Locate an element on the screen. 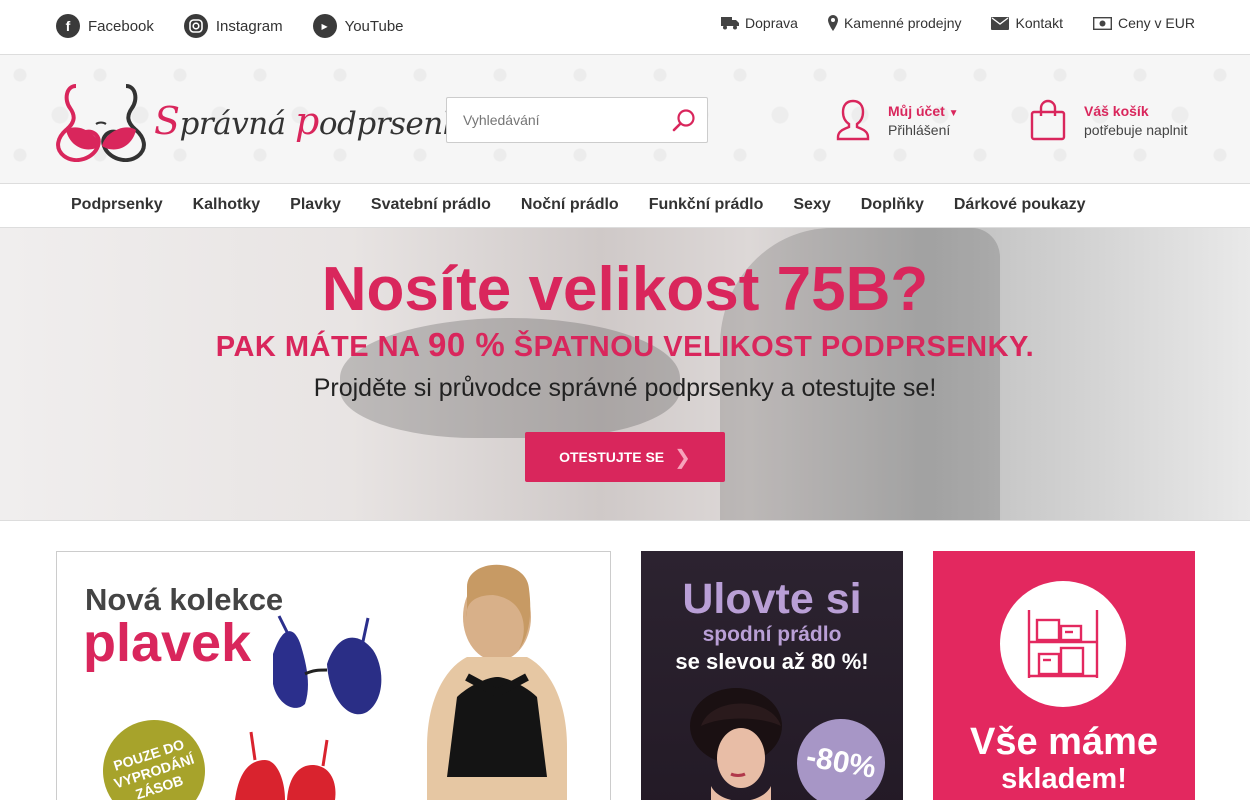 This screenshot has height=800, width=1250. shopping-bag-icon is located at coordinates (1048, 120).